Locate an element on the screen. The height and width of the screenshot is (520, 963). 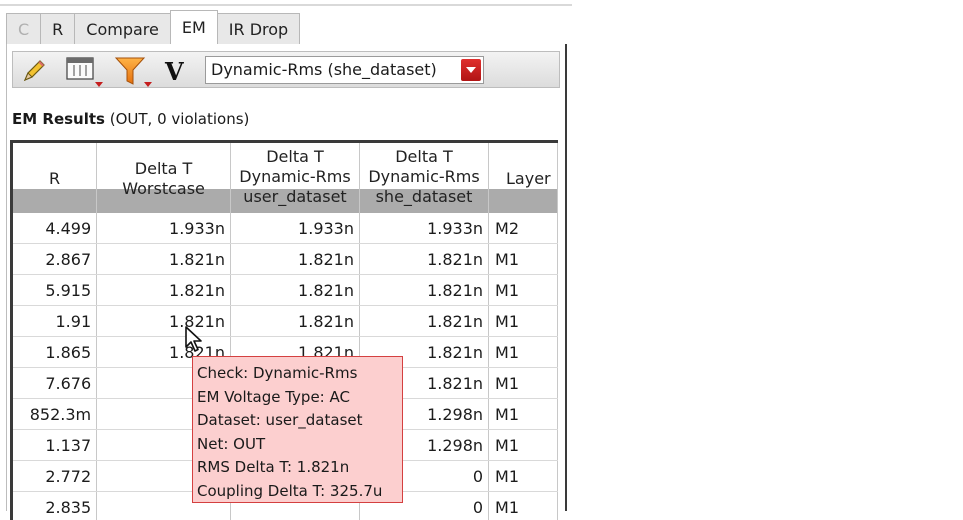
column-header-layer: Layer is located at coordinates (523, 178).